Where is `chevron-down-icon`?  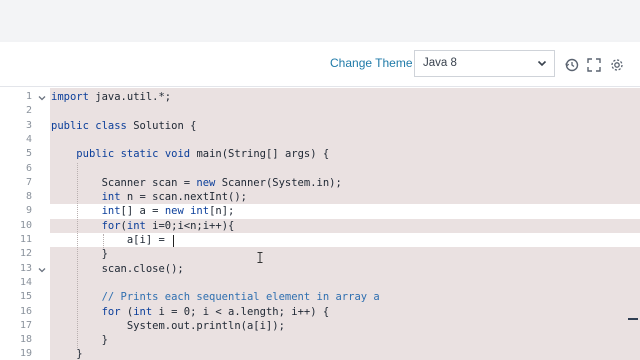 chevron-down-icon is located at coordinates (542, 63).